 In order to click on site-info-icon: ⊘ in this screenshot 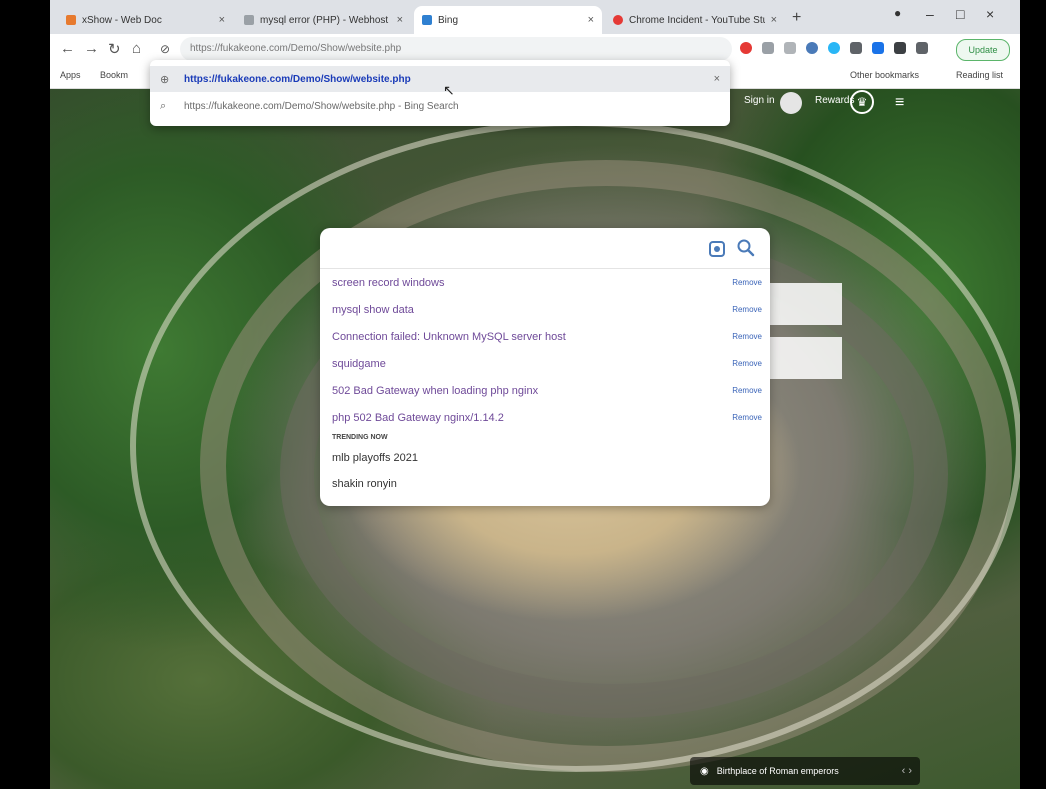, I will do `click(165, 49)`.